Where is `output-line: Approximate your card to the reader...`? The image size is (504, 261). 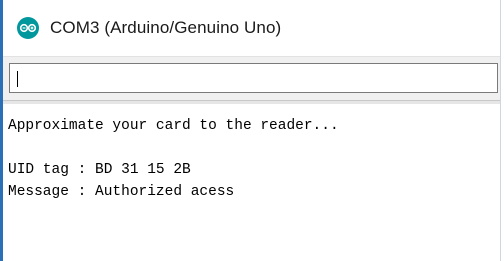
output-line: Approximate your card to the reader... is located at coordinates (173, 126).